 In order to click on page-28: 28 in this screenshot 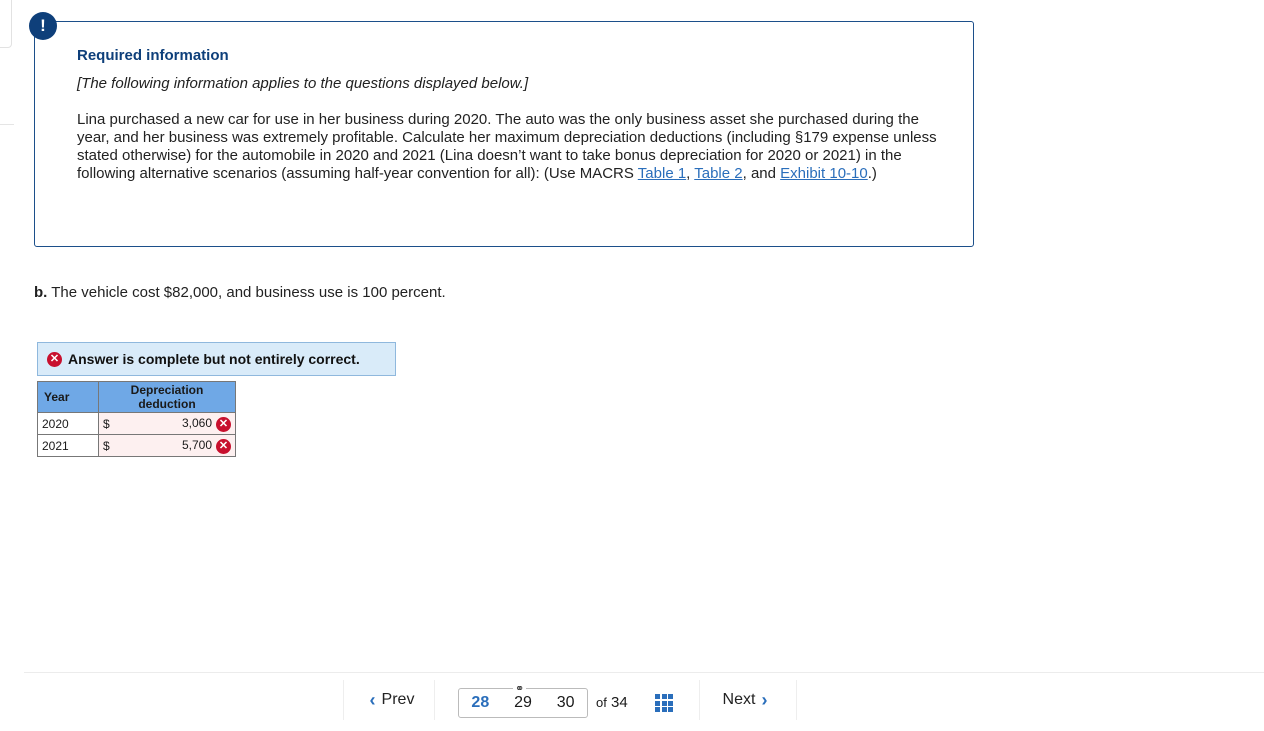, I will do `click(480, 703)`.